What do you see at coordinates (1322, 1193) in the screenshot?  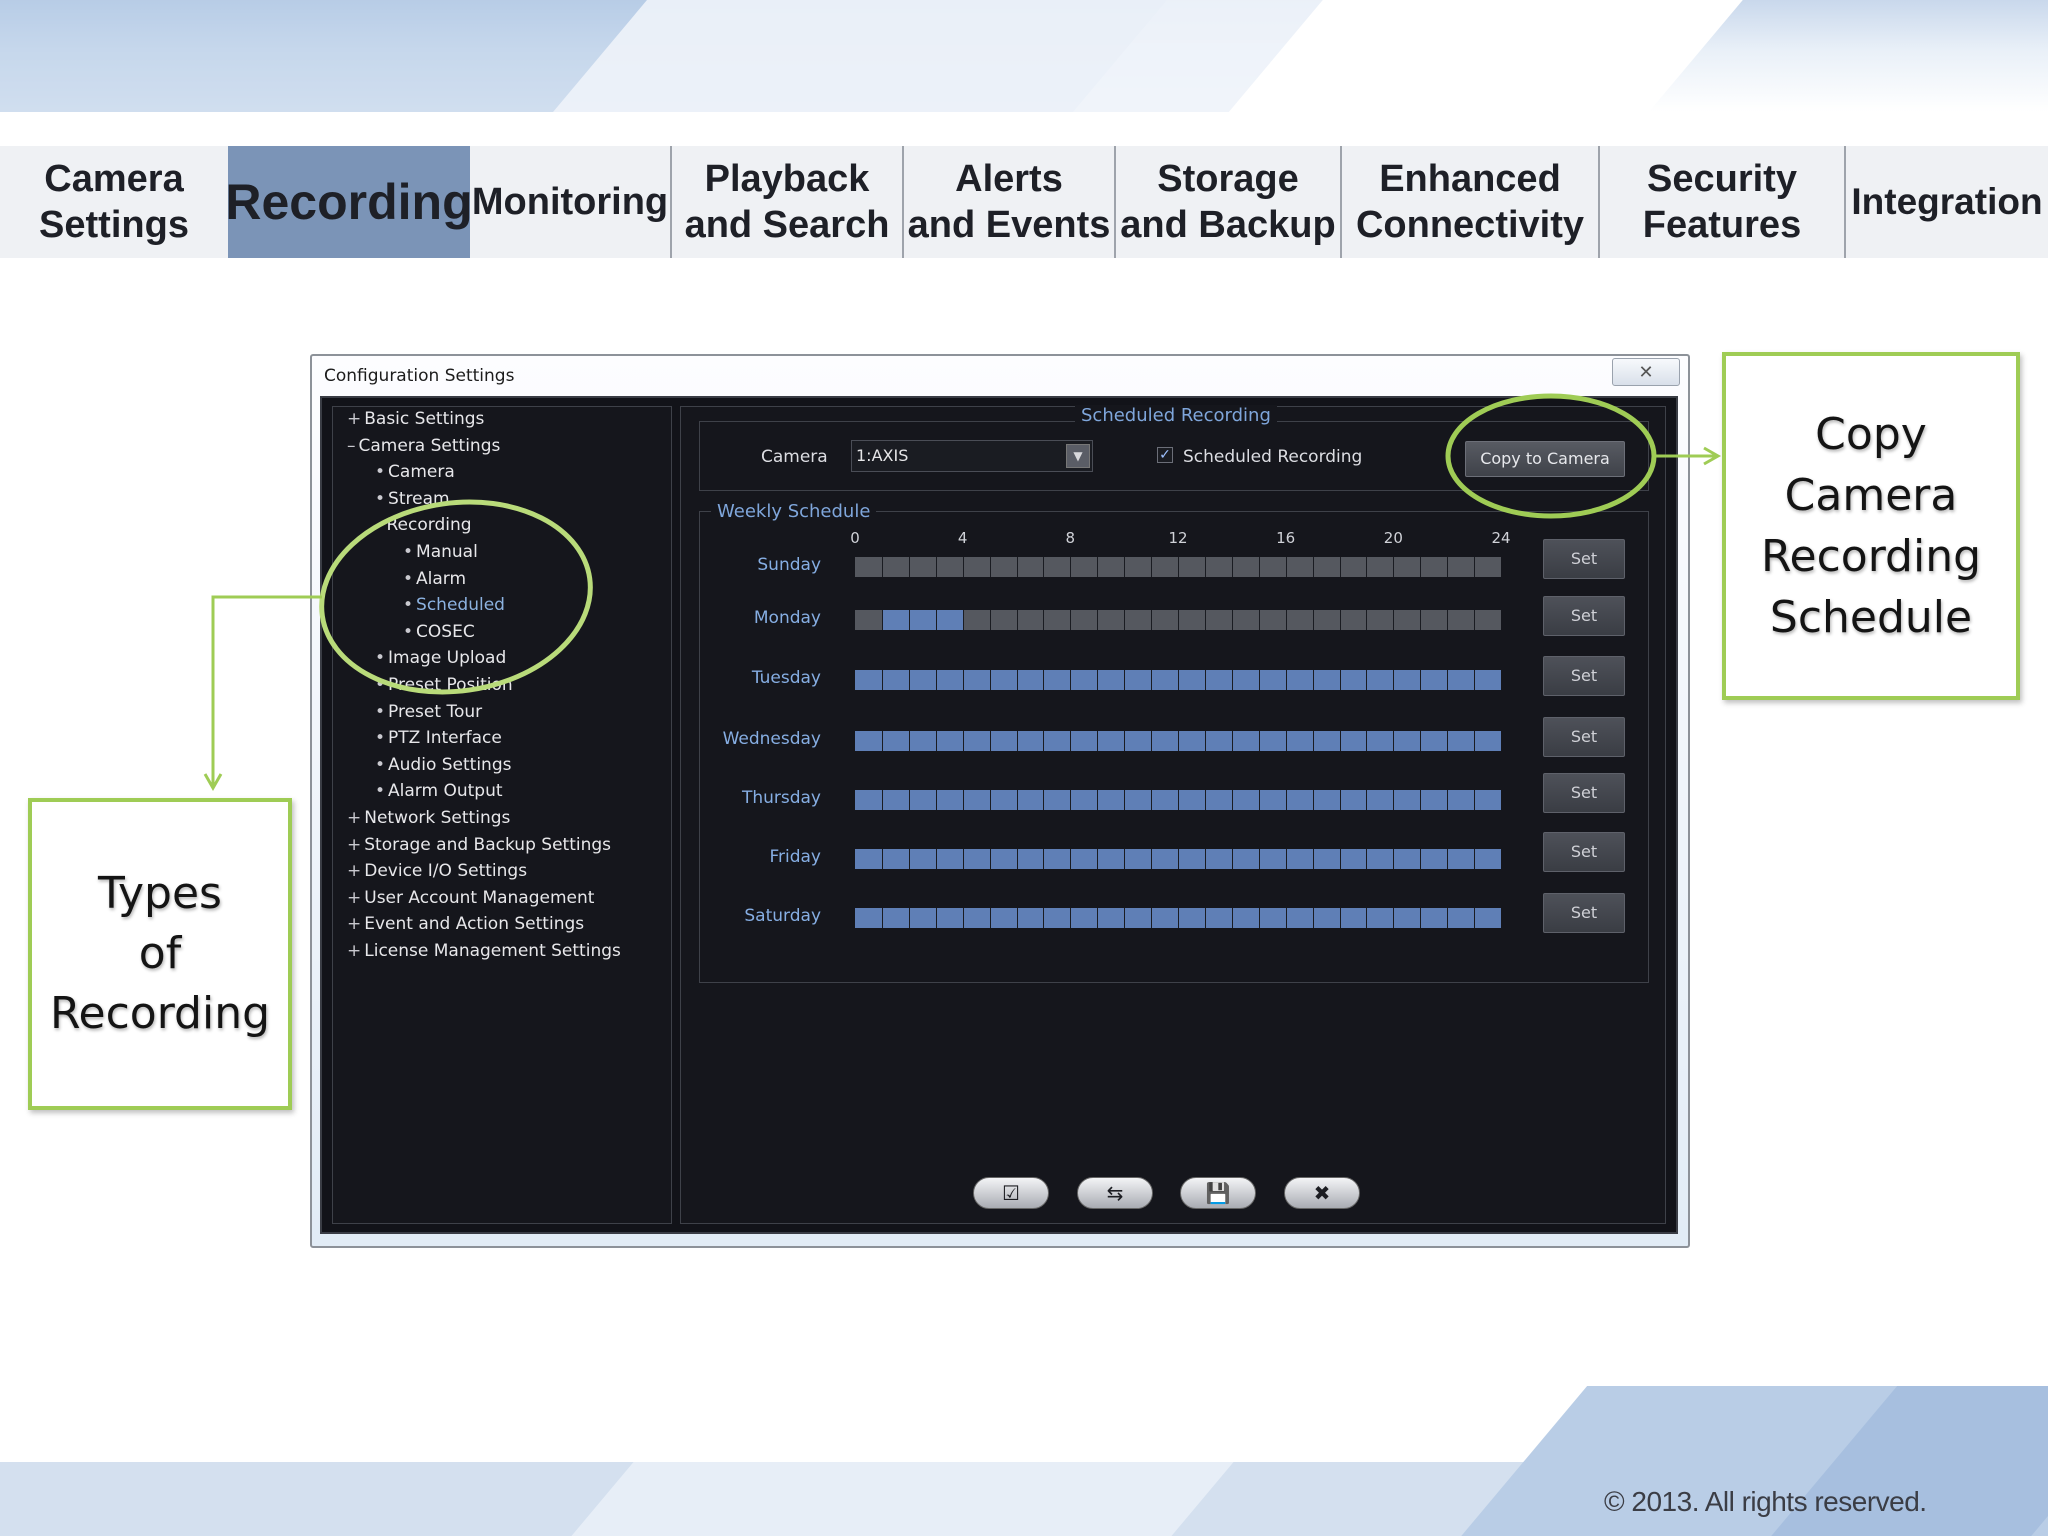 I see `close-button: ✖` at bounding box center [1322, 1193].